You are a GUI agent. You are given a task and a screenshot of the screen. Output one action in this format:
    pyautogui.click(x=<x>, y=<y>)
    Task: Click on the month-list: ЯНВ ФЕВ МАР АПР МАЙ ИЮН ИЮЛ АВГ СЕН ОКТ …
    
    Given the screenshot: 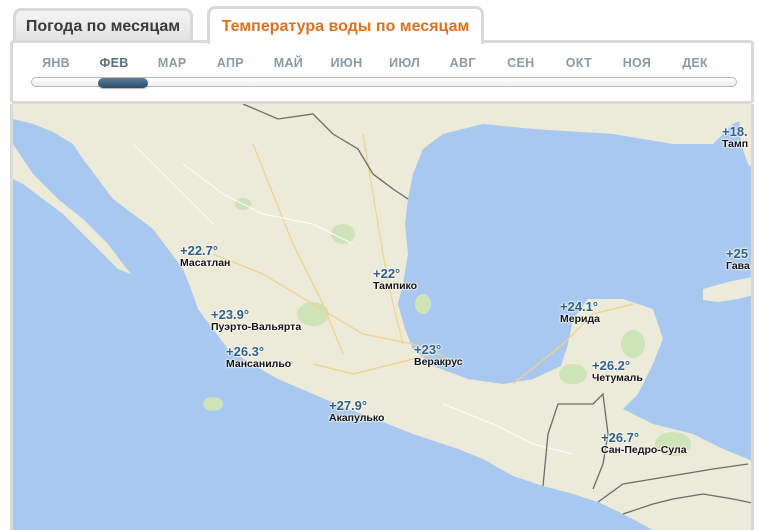 What is the action you would take?
    pyautogui.click(x=387, y=63)
    